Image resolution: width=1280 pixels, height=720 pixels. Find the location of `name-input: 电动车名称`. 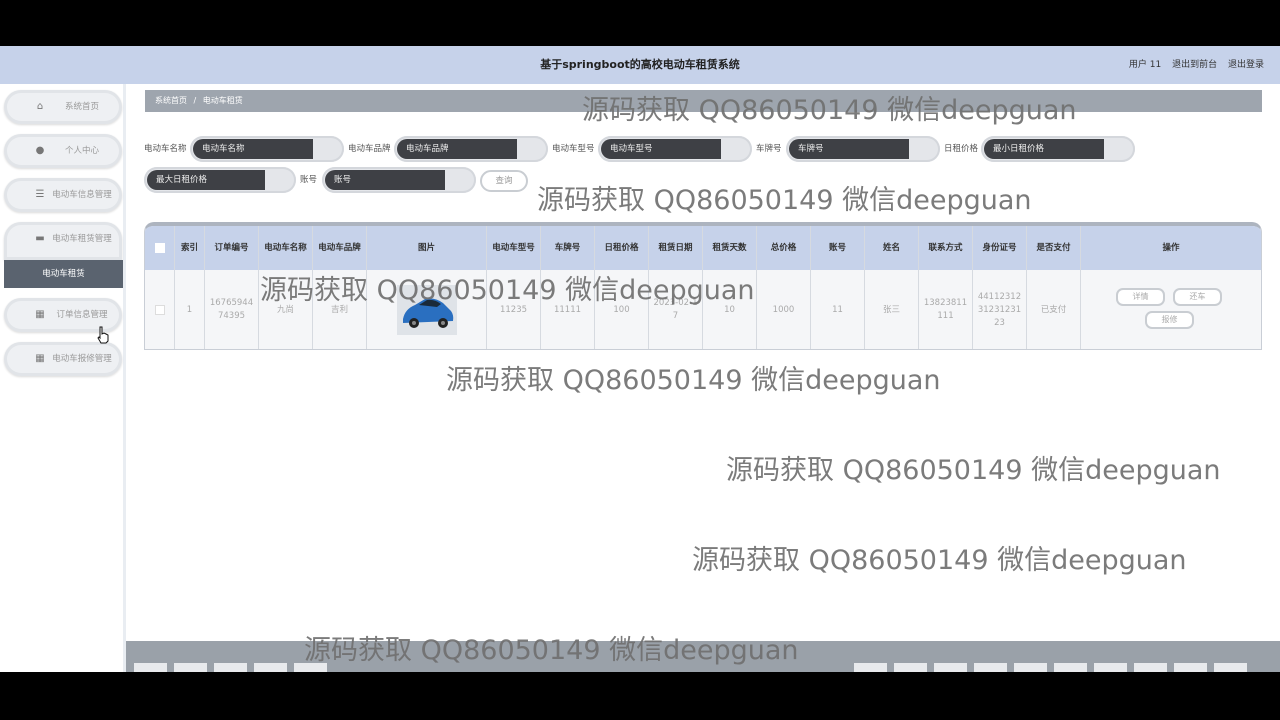

name-input: 电动车名称 is located at coordinates (267, 149).